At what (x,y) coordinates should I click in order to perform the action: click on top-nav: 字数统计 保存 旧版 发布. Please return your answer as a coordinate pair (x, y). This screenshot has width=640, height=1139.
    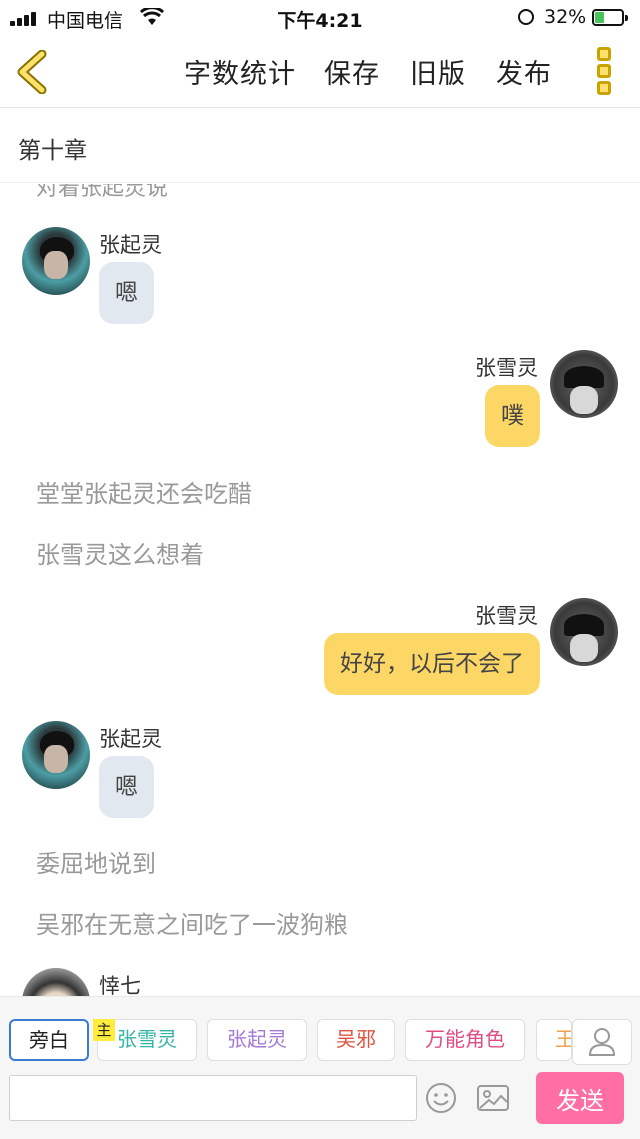
    Looking at the image, I should click on (320, 72).